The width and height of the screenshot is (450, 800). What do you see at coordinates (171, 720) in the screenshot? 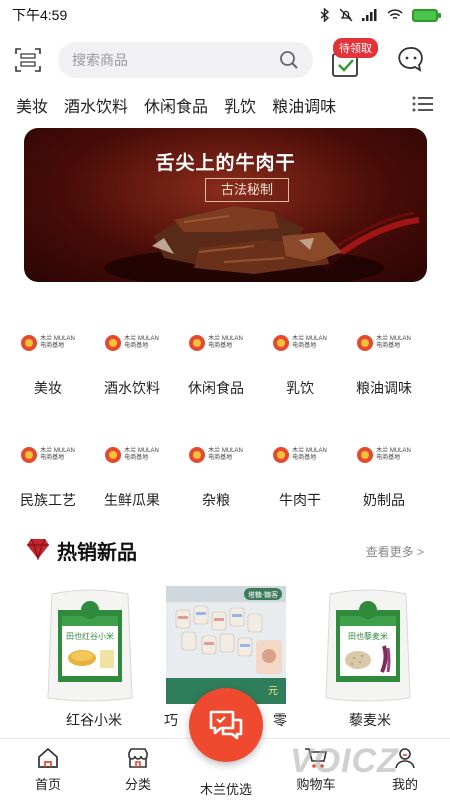
I see `product-label: 巧` at bounding box center [171, 720].